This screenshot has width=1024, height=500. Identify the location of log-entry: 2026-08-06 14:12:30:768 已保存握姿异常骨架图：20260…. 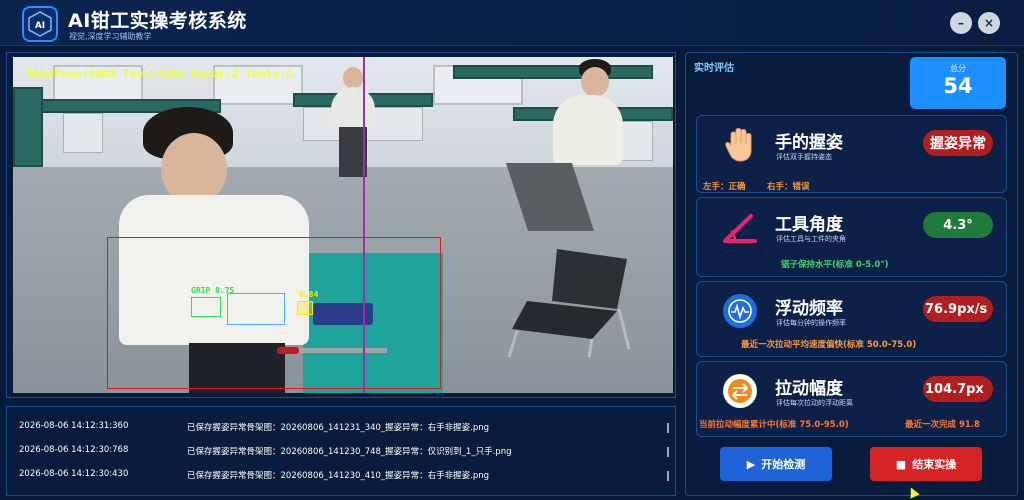
(265, 452).